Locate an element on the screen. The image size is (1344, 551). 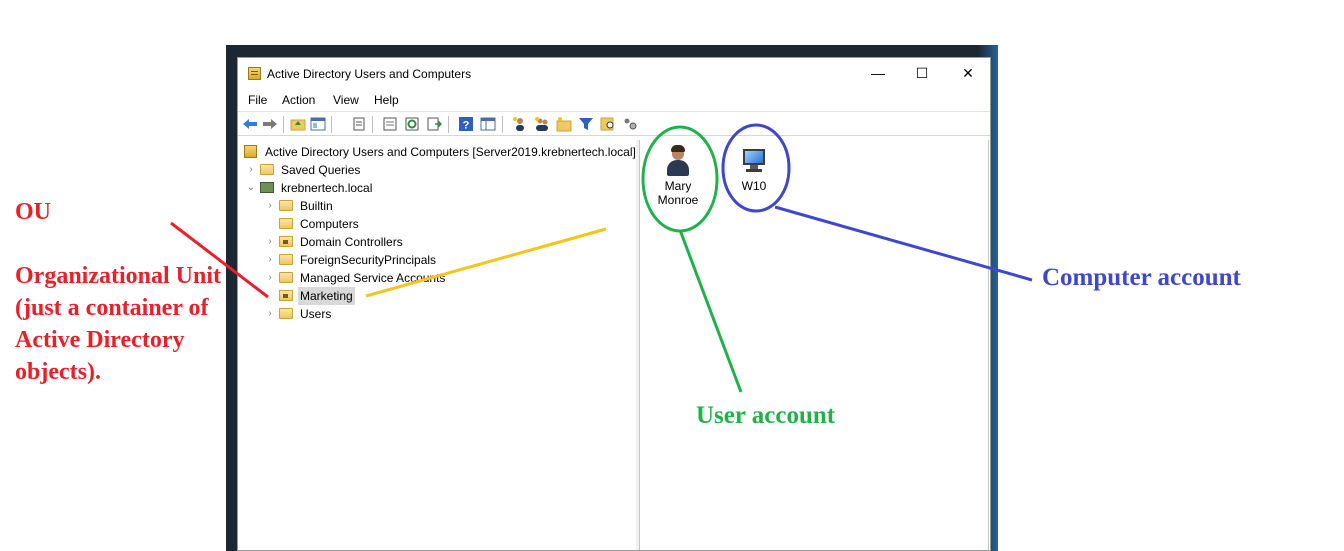
tree-item-label: Saved Queries is located at coordinates (321, 170).